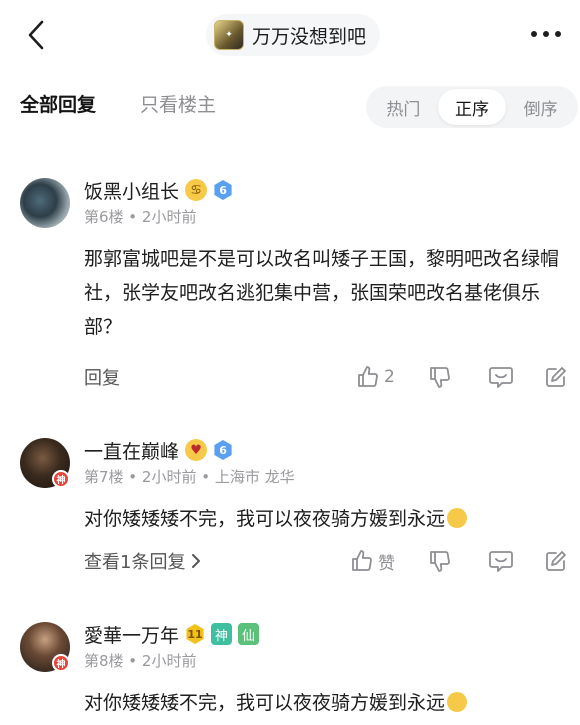 The image size is (580, 725). I want to click on tag-badge: 神, so click(222, 634).